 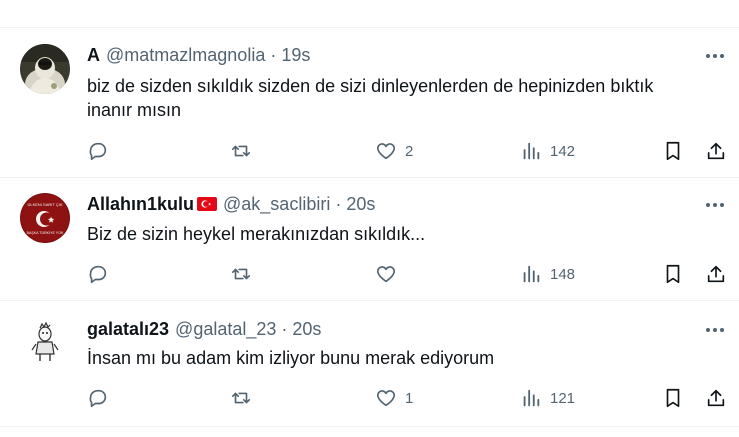 What do you see at coordinates (409, 151) in the screenshot?
I see `like-count: 2` at bounding box center [409, 151].